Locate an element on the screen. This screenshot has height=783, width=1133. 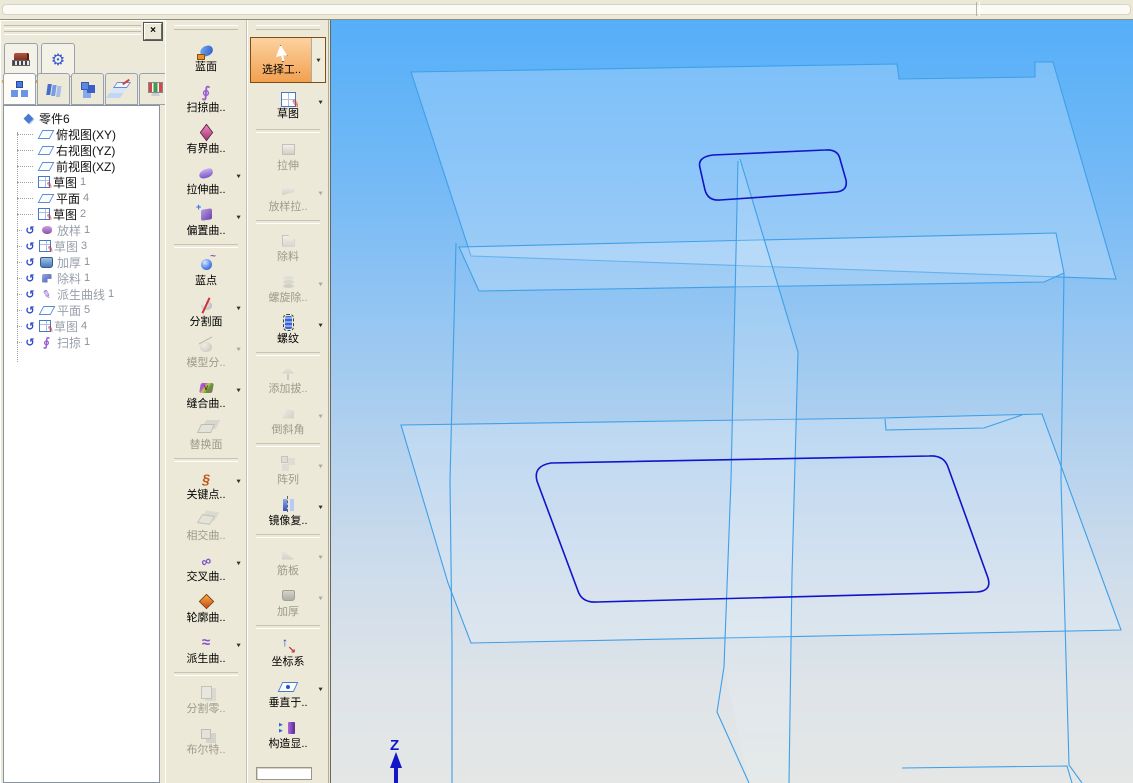
tree-item-plane: 平面 4 is located at coordinates (81, 198).